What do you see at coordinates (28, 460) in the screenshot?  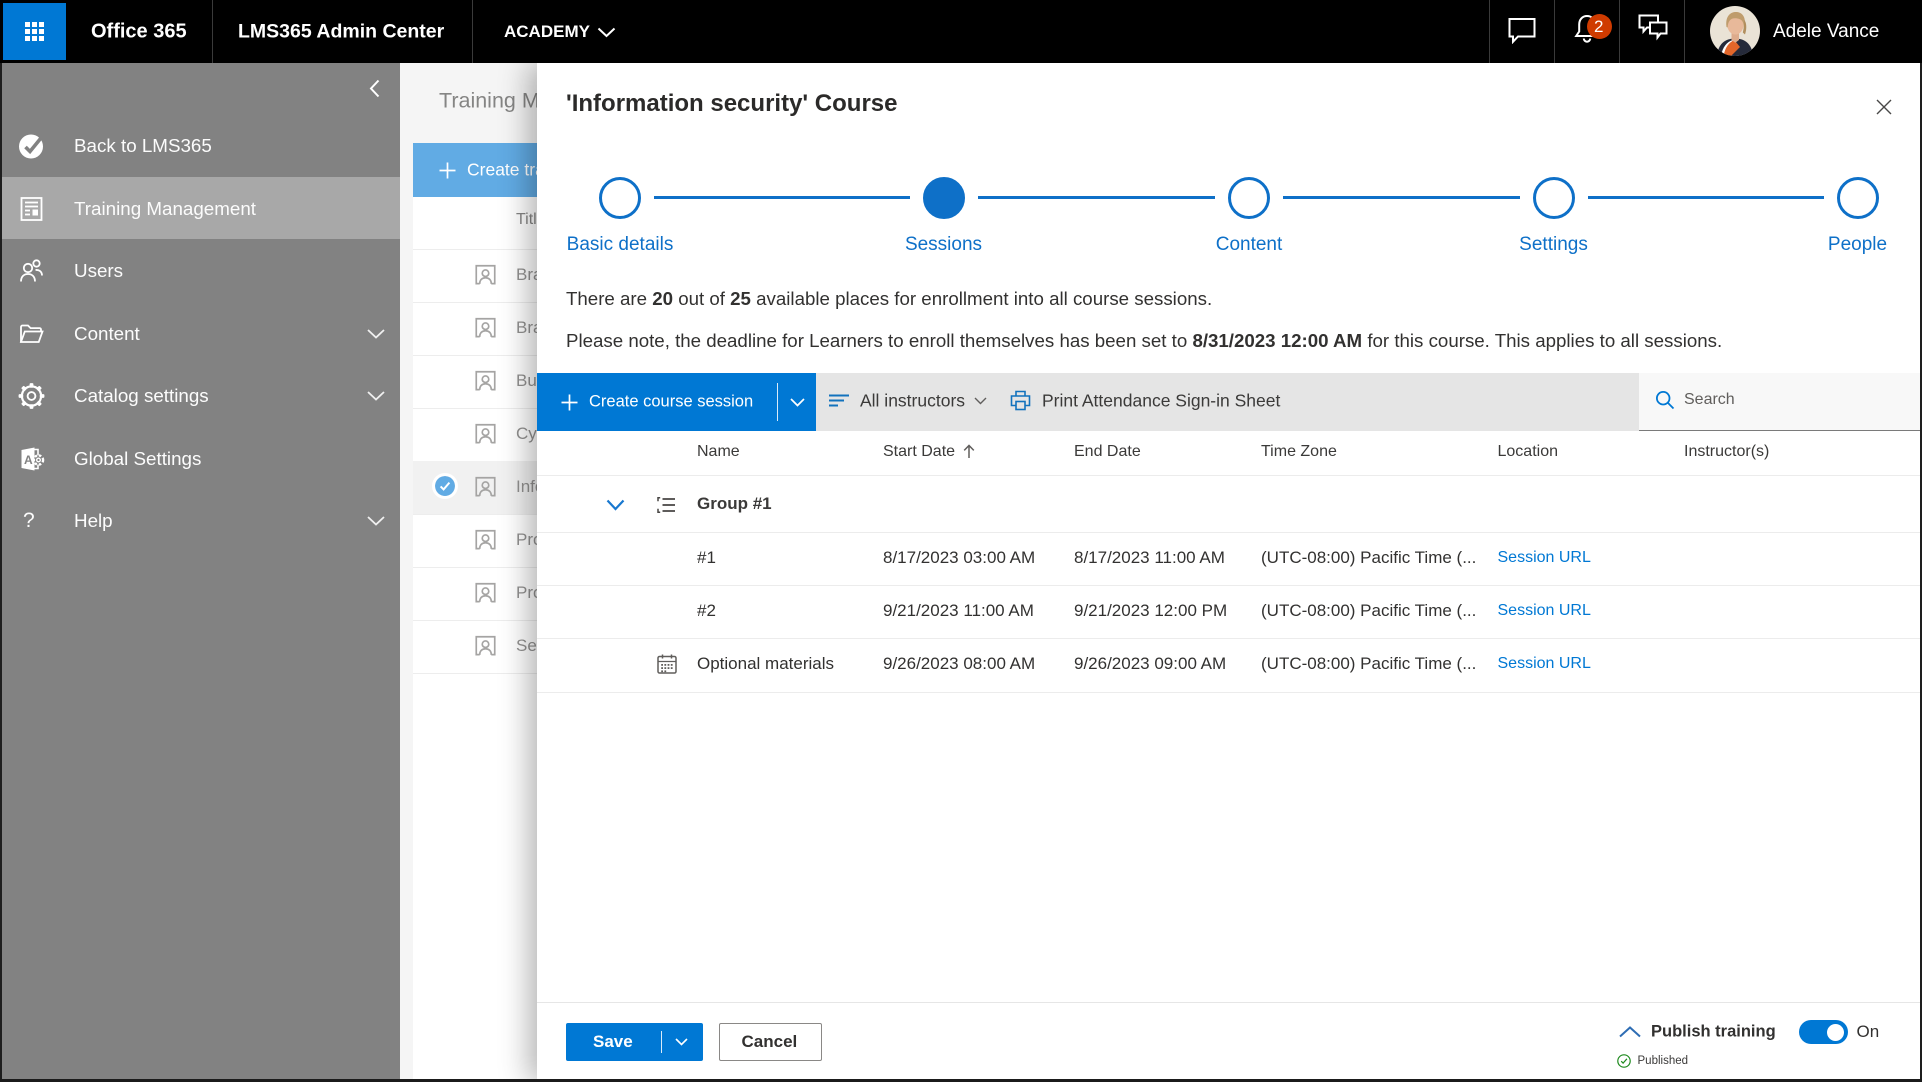 I see `svg-text: A` at bounding box center [28, 460].